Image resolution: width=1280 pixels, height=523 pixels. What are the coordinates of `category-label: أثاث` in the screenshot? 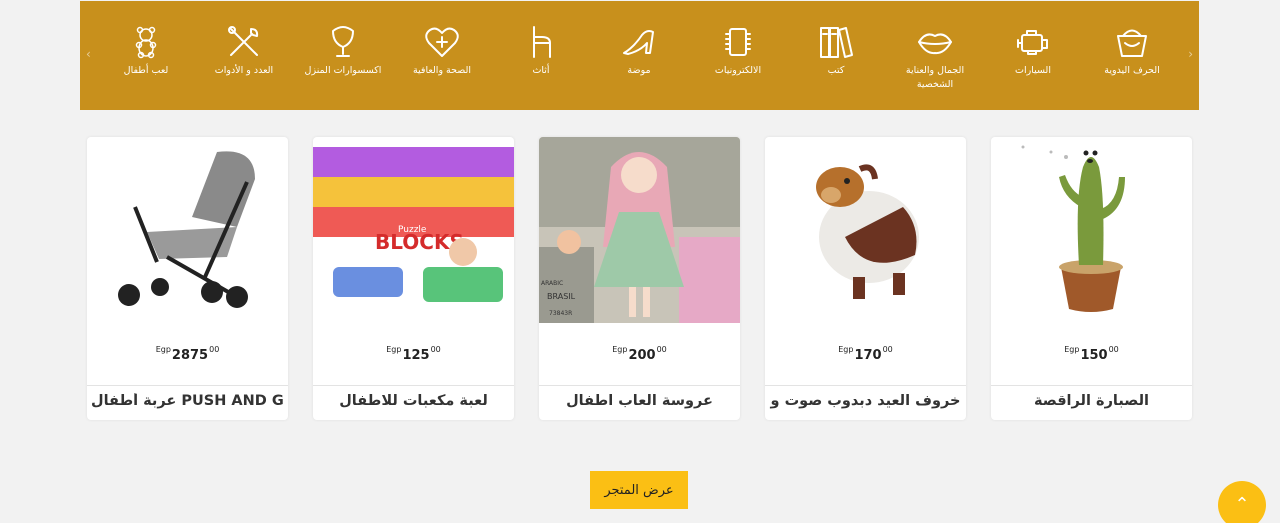 It's located at (541, 70).